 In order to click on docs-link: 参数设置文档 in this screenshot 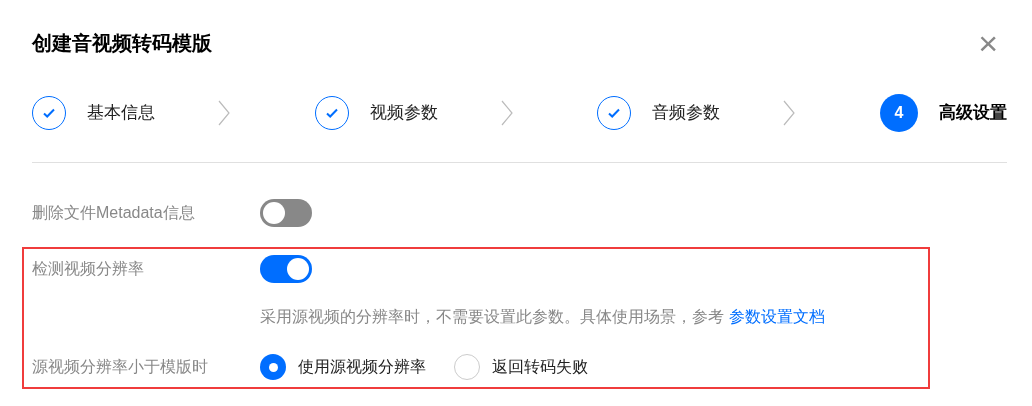, I will do `click(777, 316)`.